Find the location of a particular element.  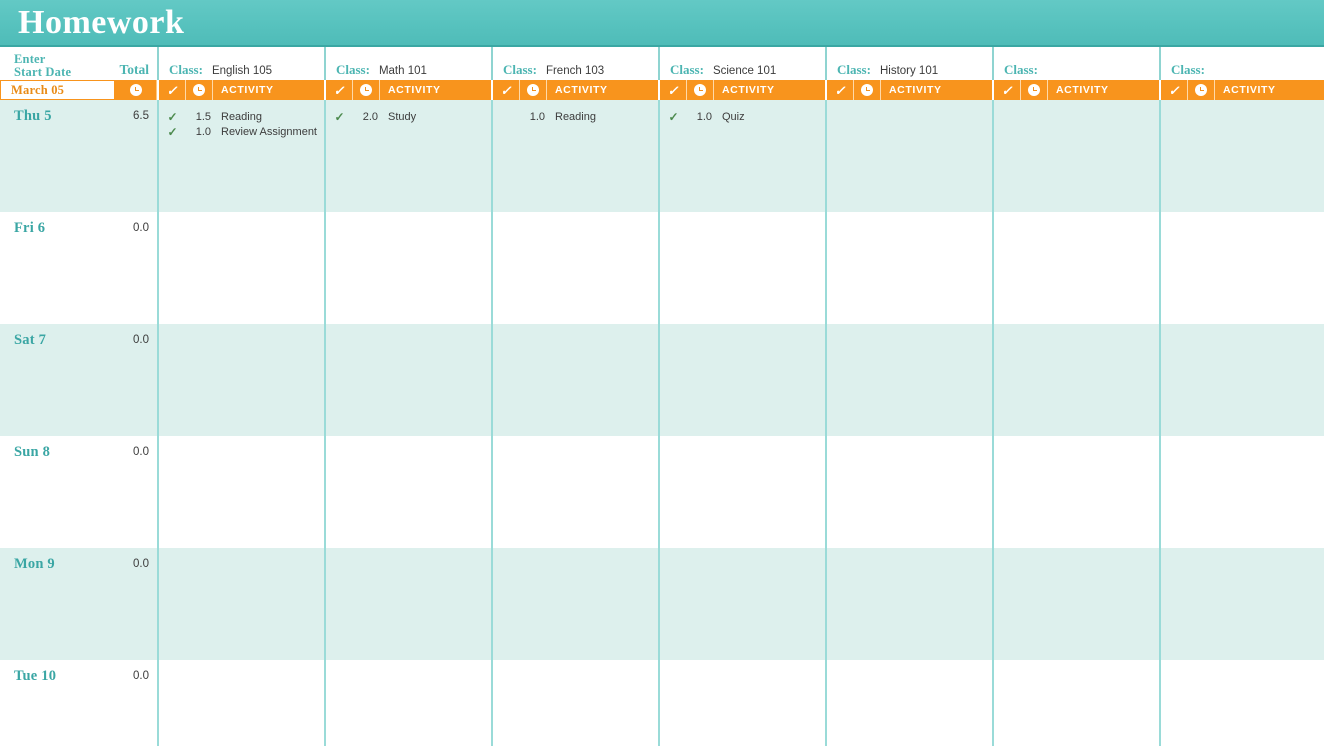

activity-entry: ✓ 1.5 Reading is located at coordinates (238, 116).